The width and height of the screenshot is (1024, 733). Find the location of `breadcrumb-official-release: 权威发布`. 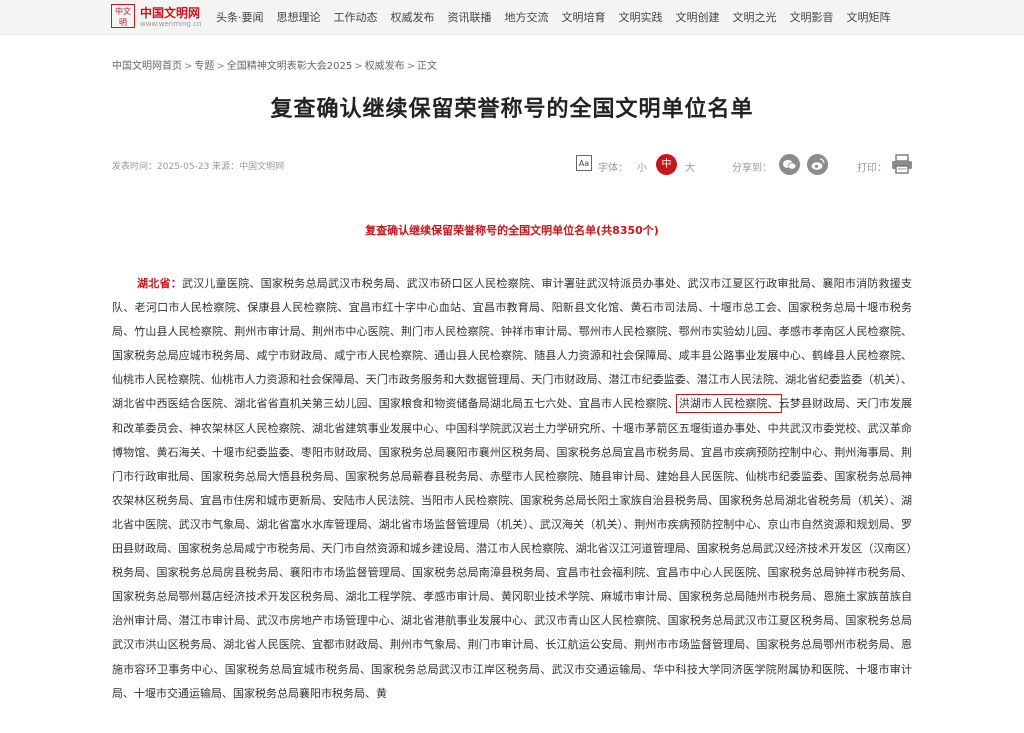

breadcrumb-official-release: 权威发布 is located at coordinates (385, 66).